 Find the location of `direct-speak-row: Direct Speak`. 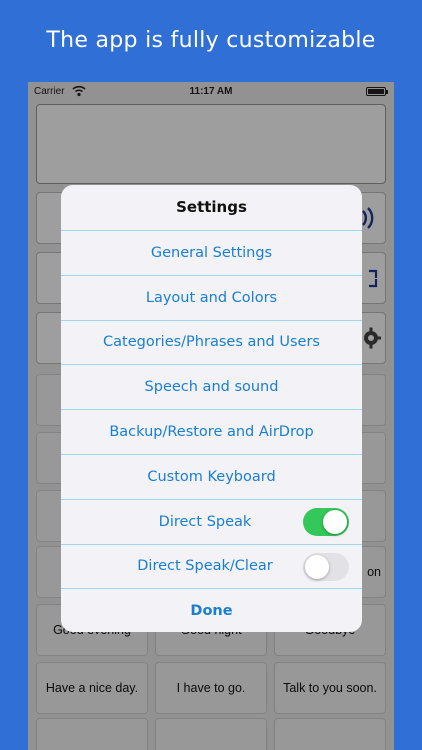

direct-speak-row: Direct Speak is located at coordinates (211, 521).